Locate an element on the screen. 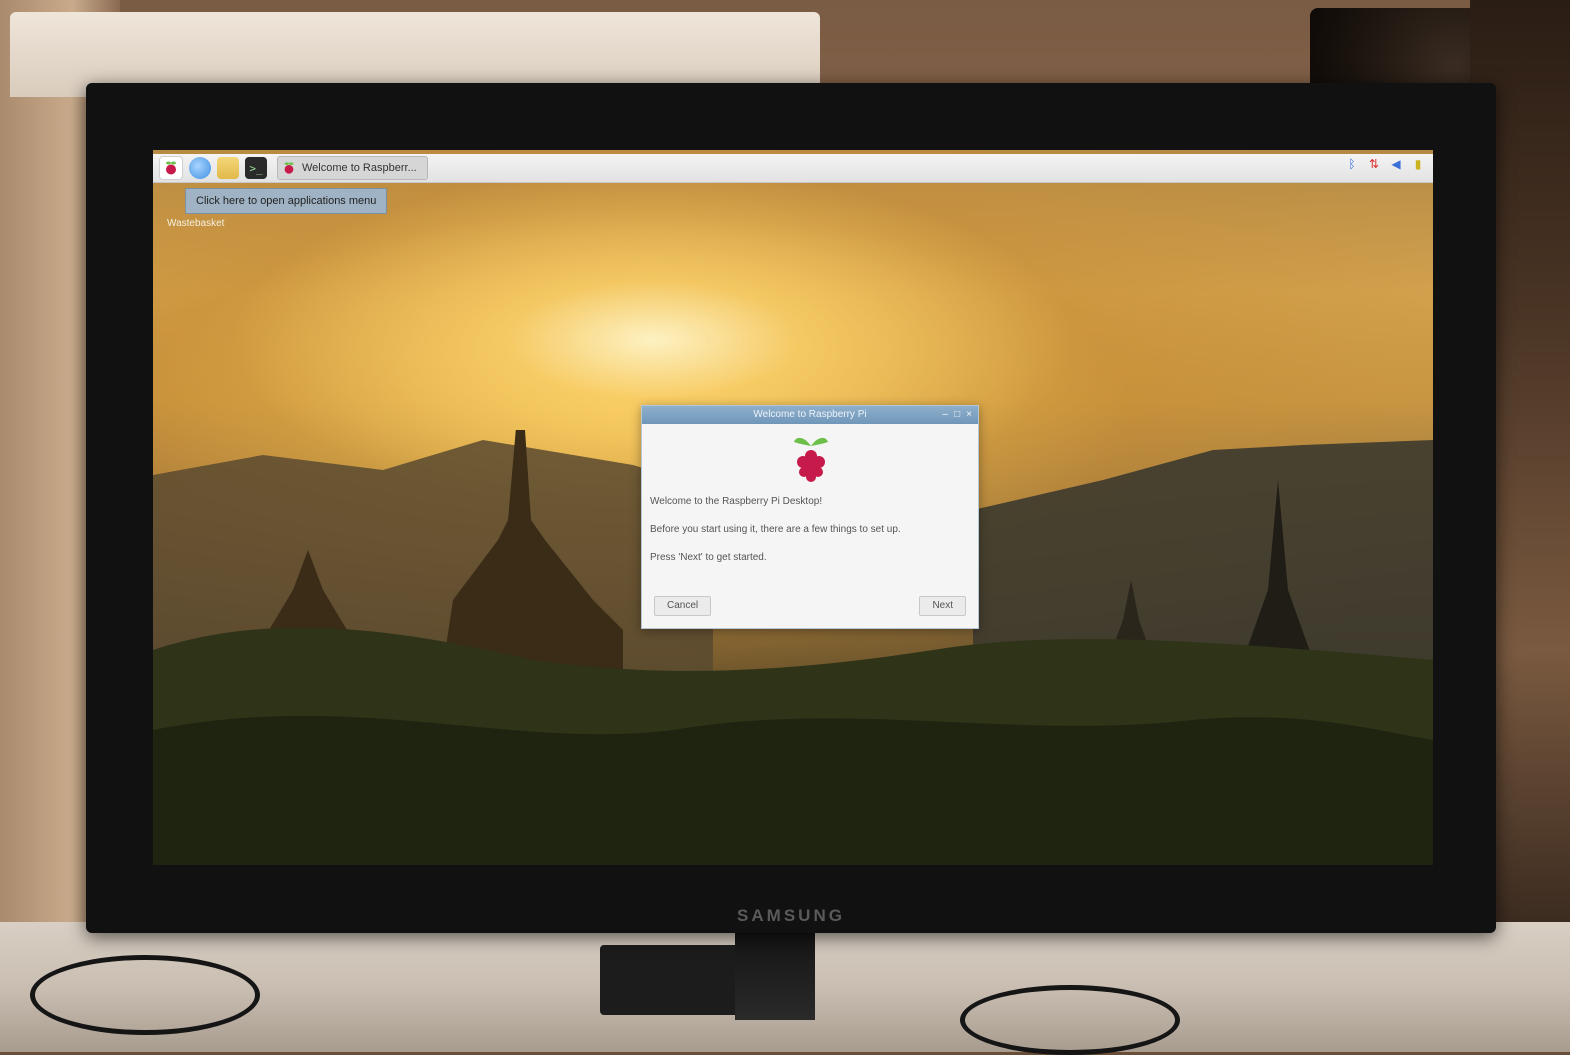 The width and height of the screenshot is (1570, 1055). dialog-welcome-text: Welcome to the Raspberry Pi Desktop! is located at coordinates (736, 501).